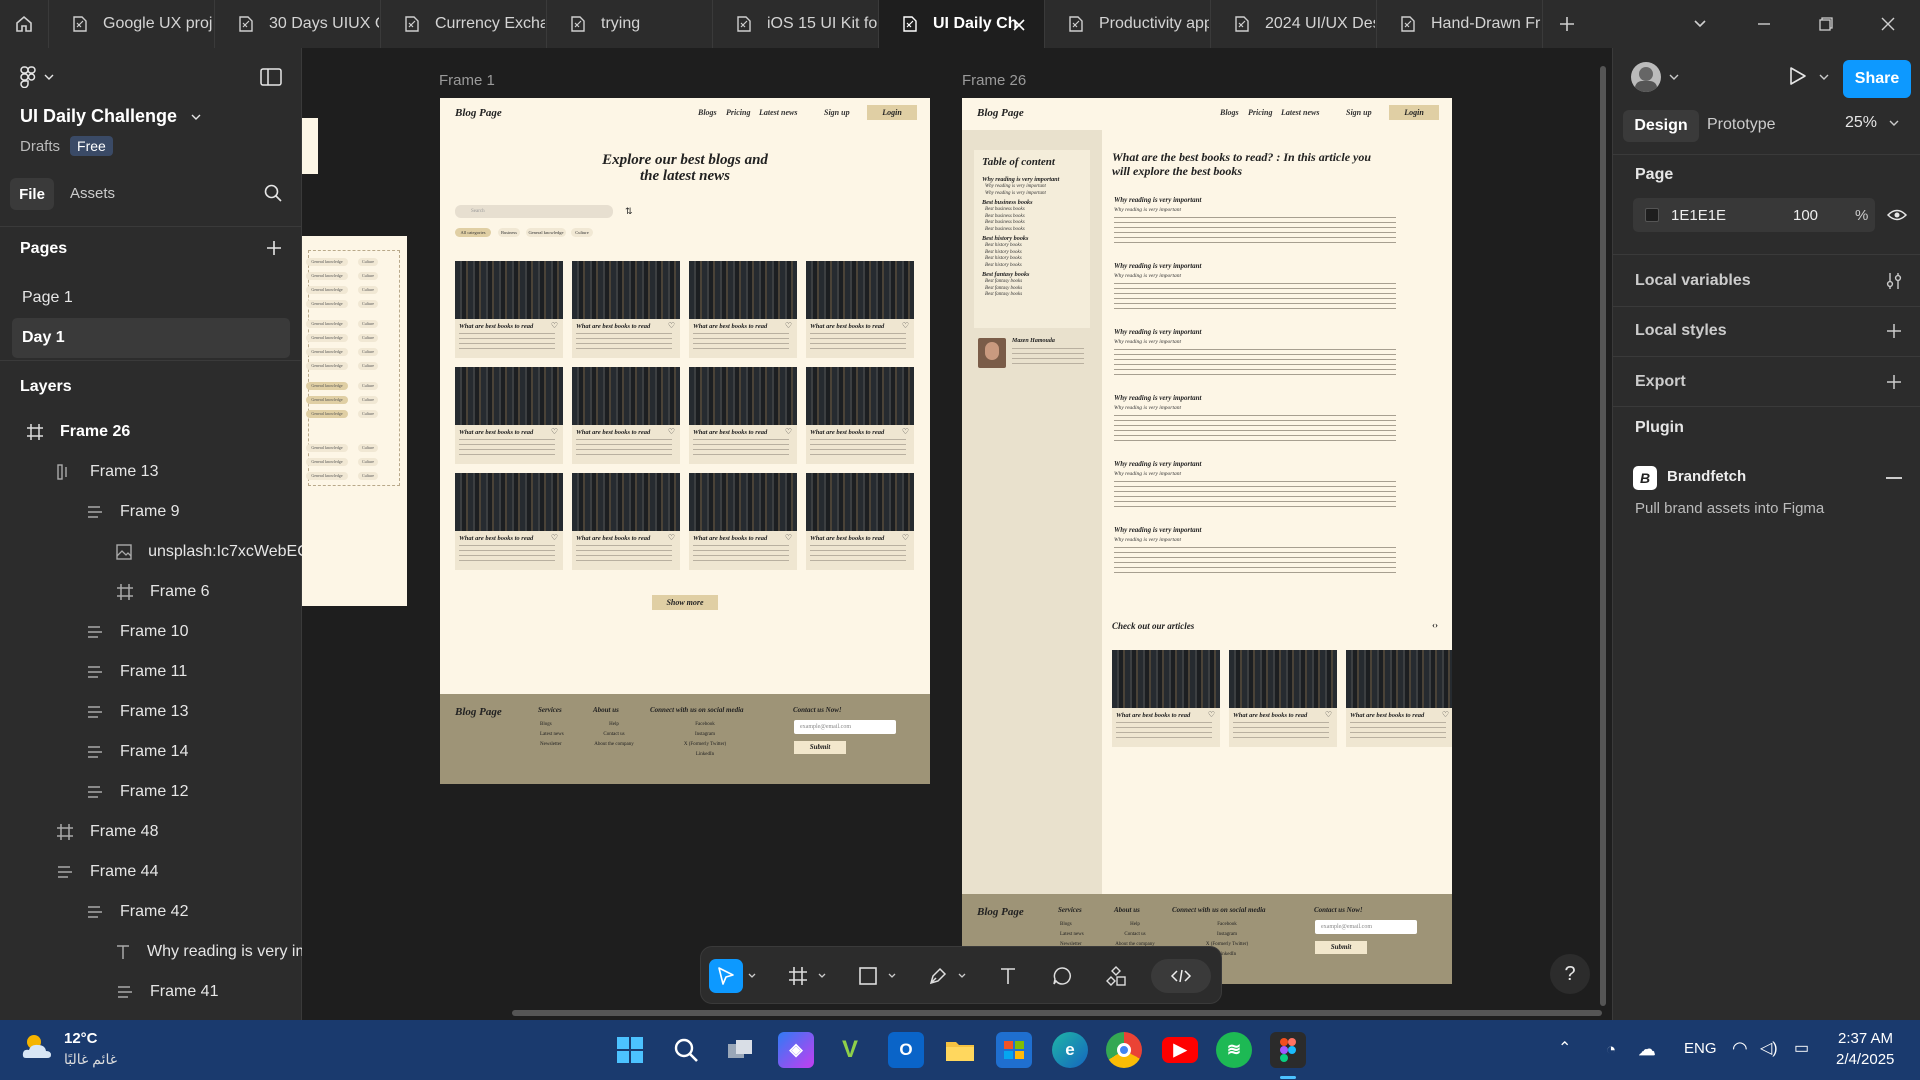 The height and width of the screenshot is (1080, 1920). Describe the element at coordinates (705, 725) in the screenshot. I see `footer-link: Facebook` at that location.